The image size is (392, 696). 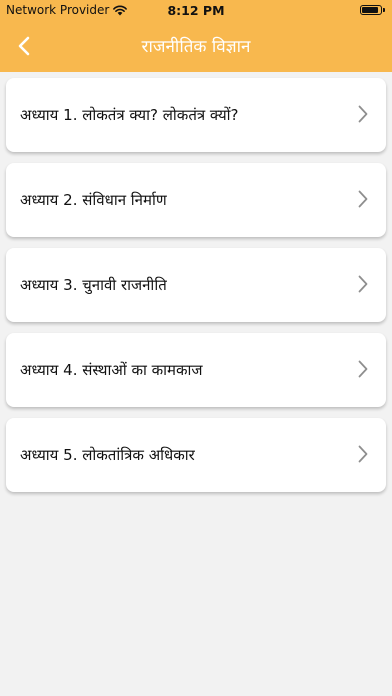 I want to click on battery-level, so click(x=370, y=10).